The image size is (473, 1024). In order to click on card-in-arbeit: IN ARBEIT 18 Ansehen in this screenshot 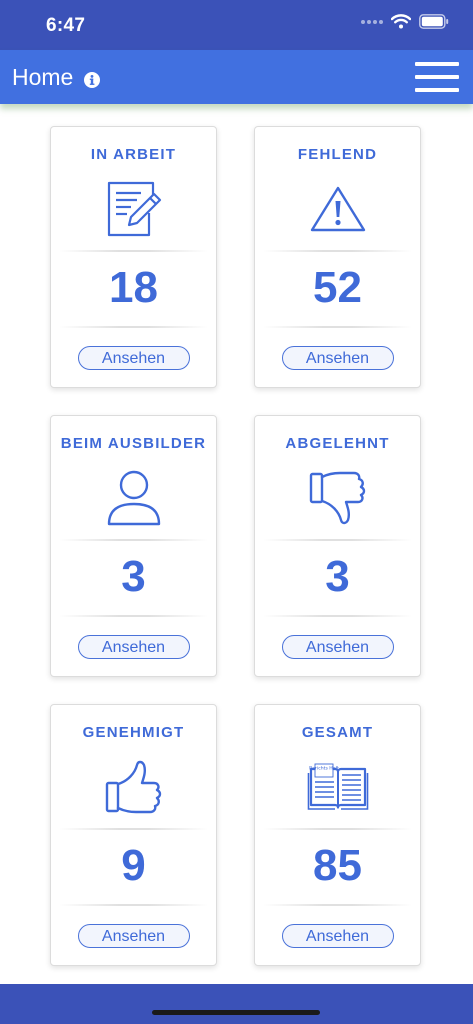, I will do `click(133, 257)`.